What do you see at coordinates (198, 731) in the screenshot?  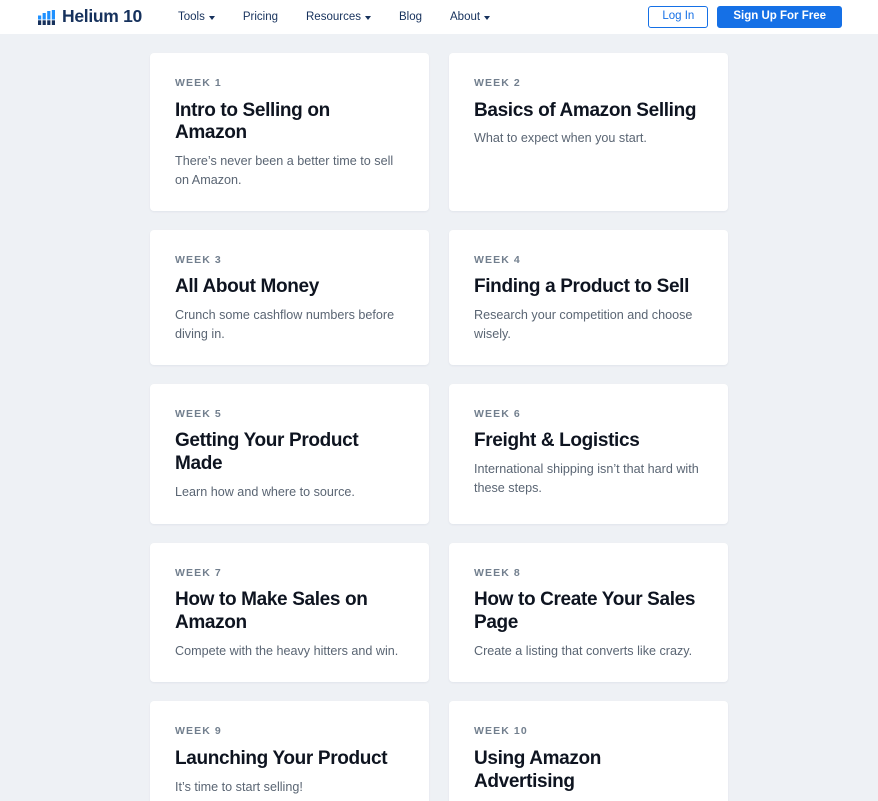 I see `week-label: WEEK 9` at bounding box center [198, 731].